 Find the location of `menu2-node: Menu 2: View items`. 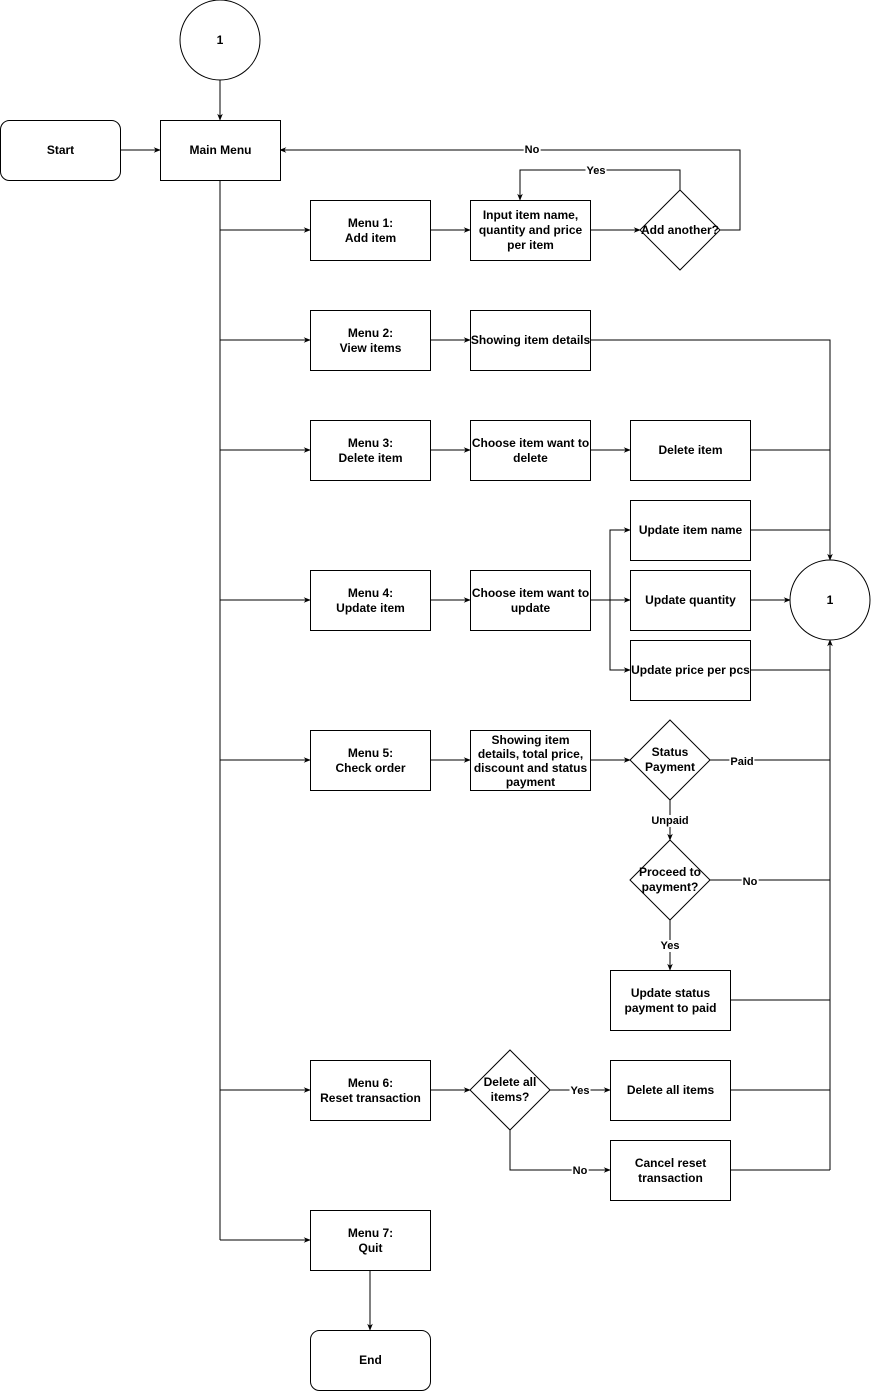

menu2-node: Menu 2: View items is located at coordinates (370, 340).